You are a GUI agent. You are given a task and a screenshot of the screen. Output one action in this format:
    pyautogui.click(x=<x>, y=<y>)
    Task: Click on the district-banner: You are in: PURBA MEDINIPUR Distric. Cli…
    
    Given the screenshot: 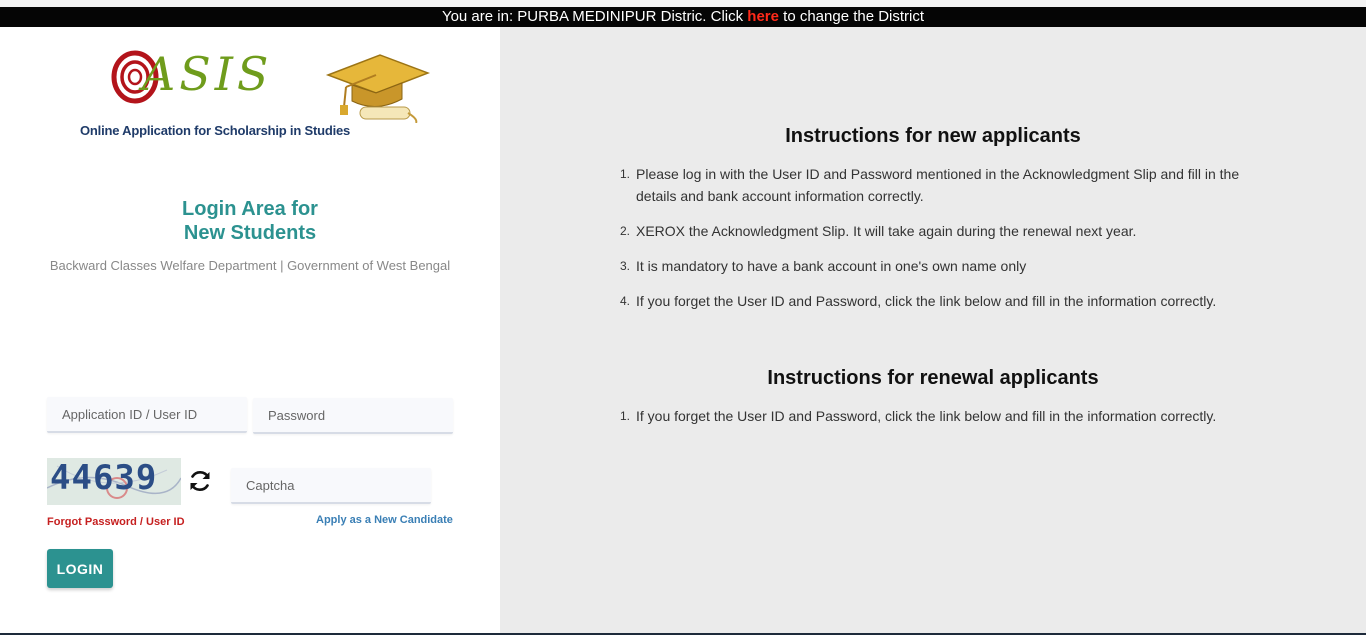 What is the action you would take?
    pyautogui.click(x=683, y=17)
    